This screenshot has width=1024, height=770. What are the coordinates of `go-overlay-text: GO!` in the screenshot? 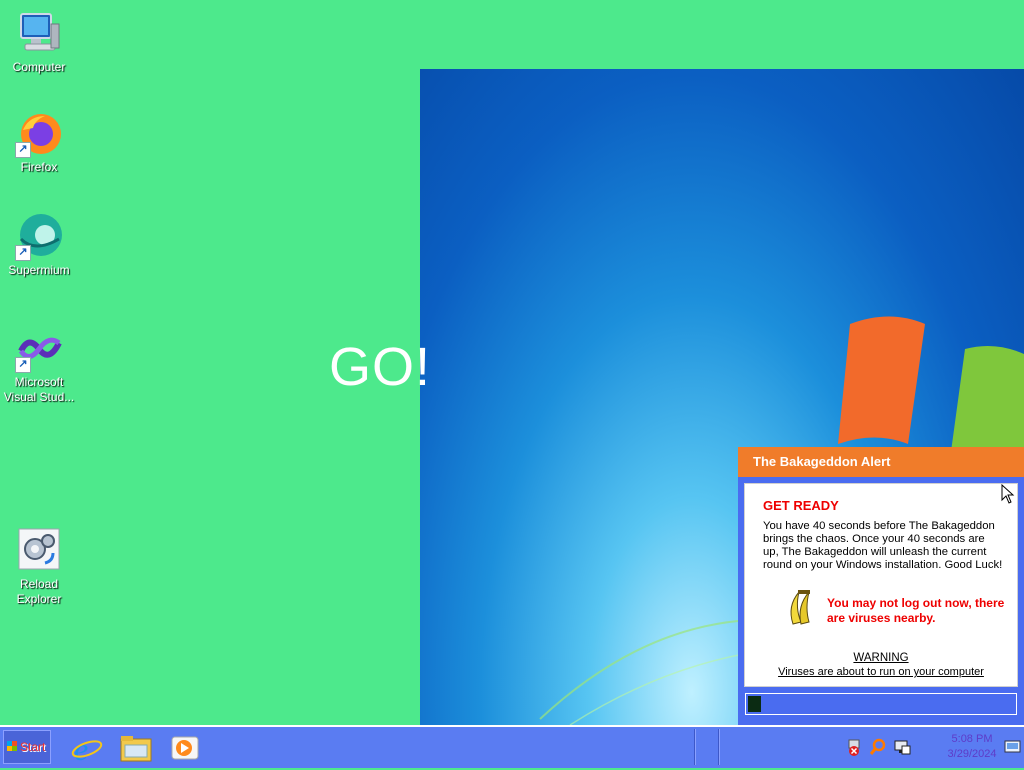 It's located at (380, 367).